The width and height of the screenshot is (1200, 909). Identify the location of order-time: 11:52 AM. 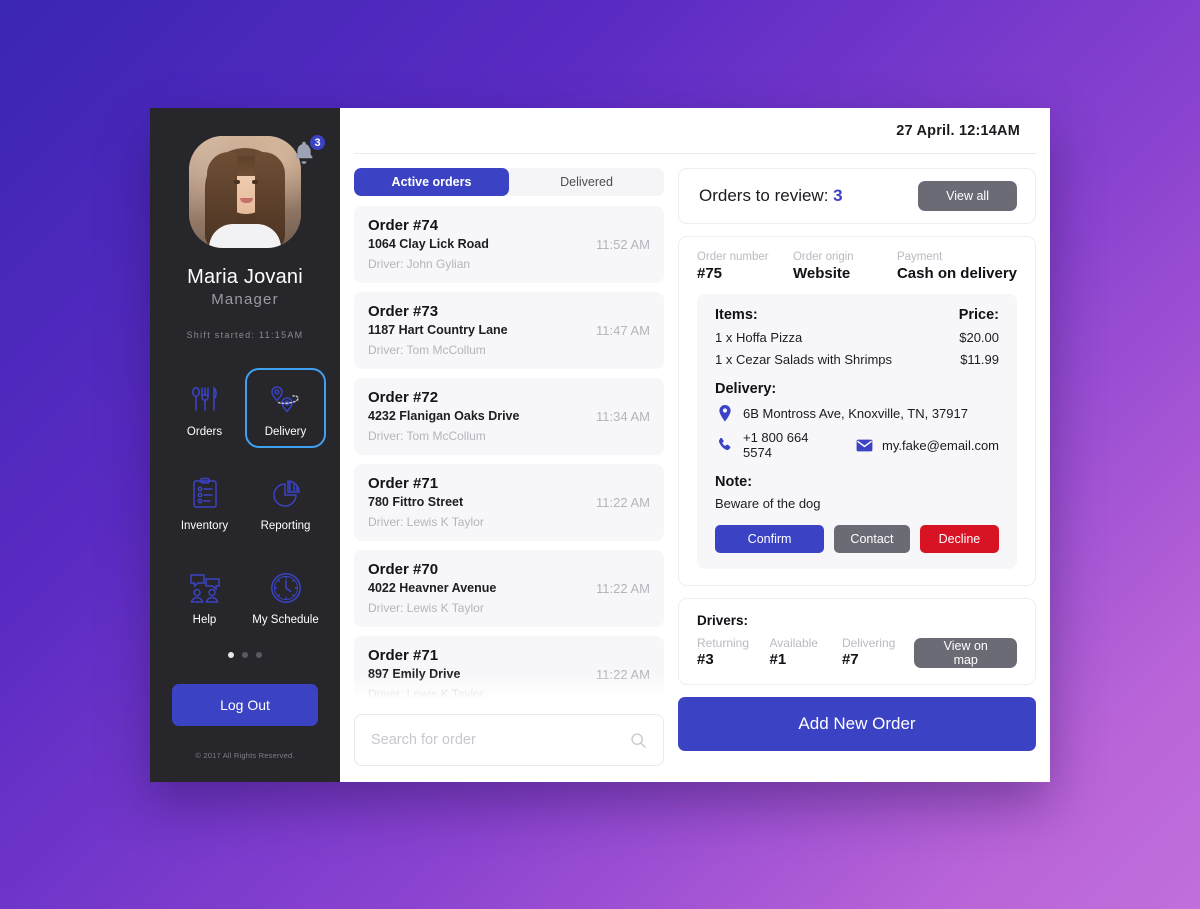
(623, 244).